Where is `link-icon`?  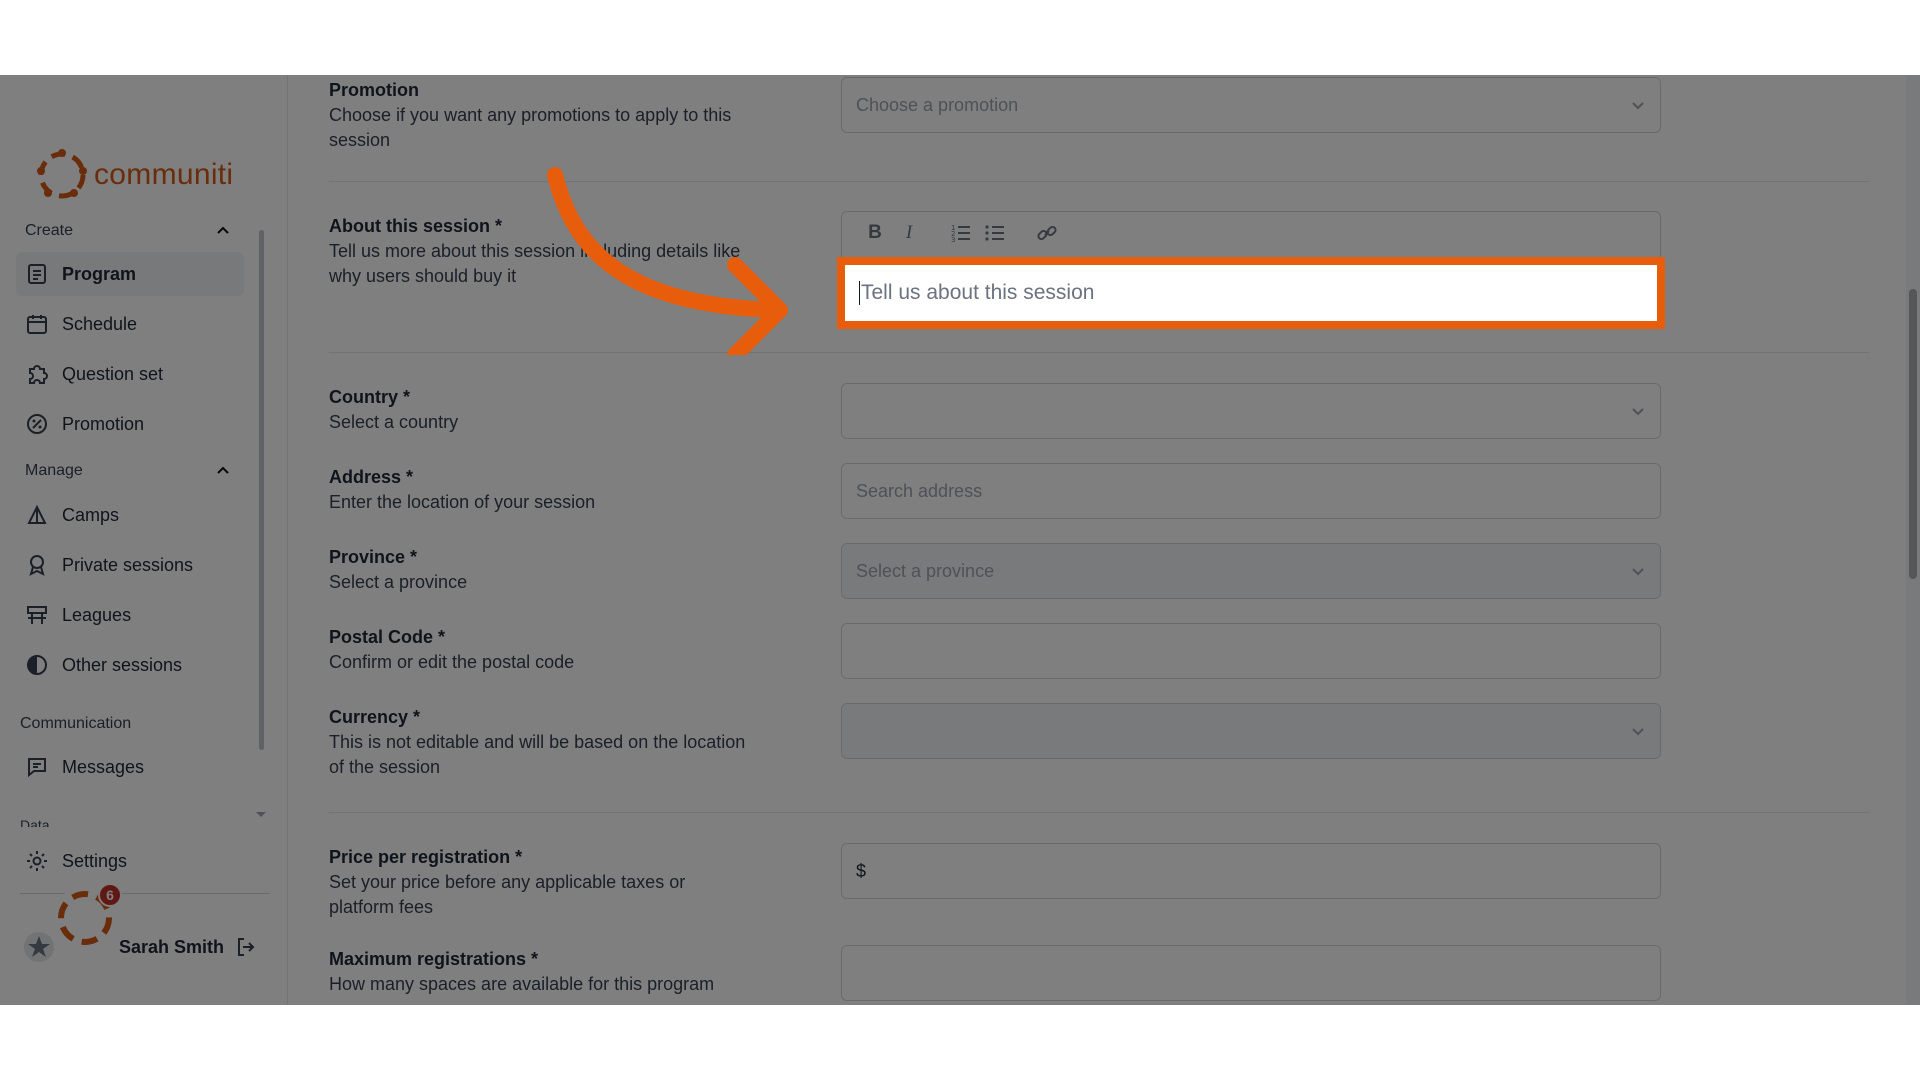 link-icon is located at coordinates (1047, 233).